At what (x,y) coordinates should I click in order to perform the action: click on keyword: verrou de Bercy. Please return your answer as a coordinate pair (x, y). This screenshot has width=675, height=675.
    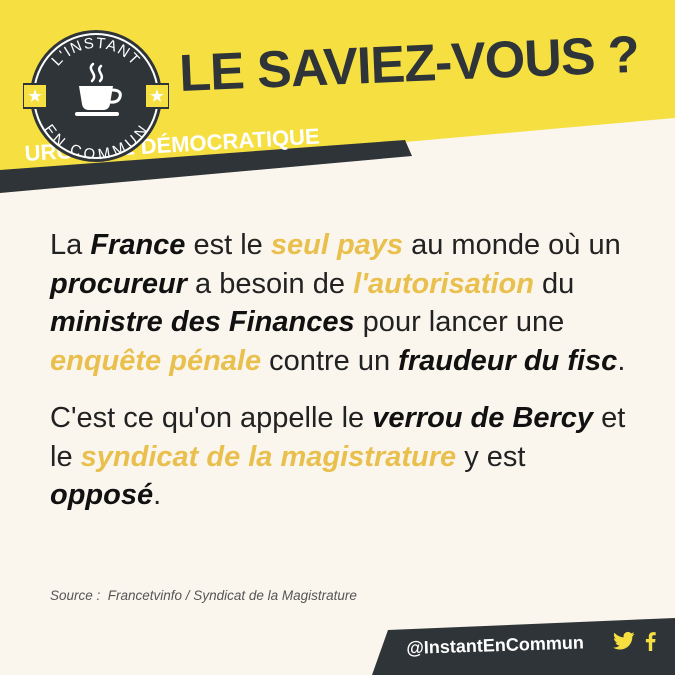
    Looking at the image, I should click on (483, 418).